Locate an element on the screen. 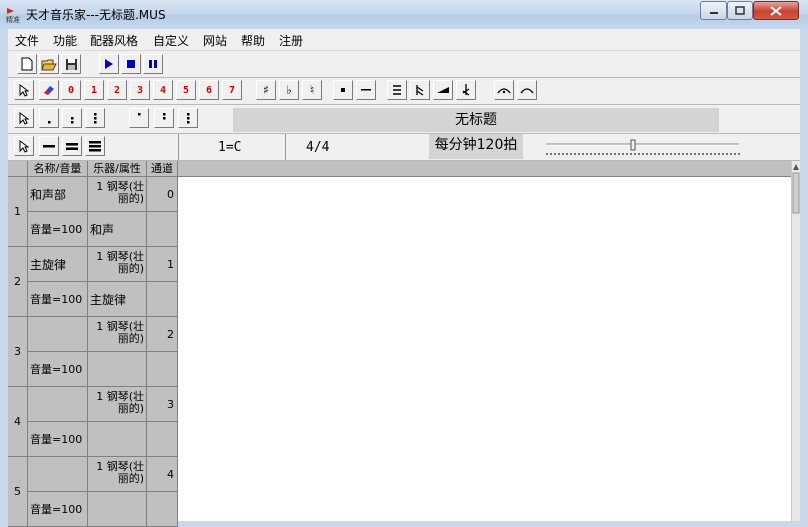  track-name: 和声部 is located at coordinates (58, 194).